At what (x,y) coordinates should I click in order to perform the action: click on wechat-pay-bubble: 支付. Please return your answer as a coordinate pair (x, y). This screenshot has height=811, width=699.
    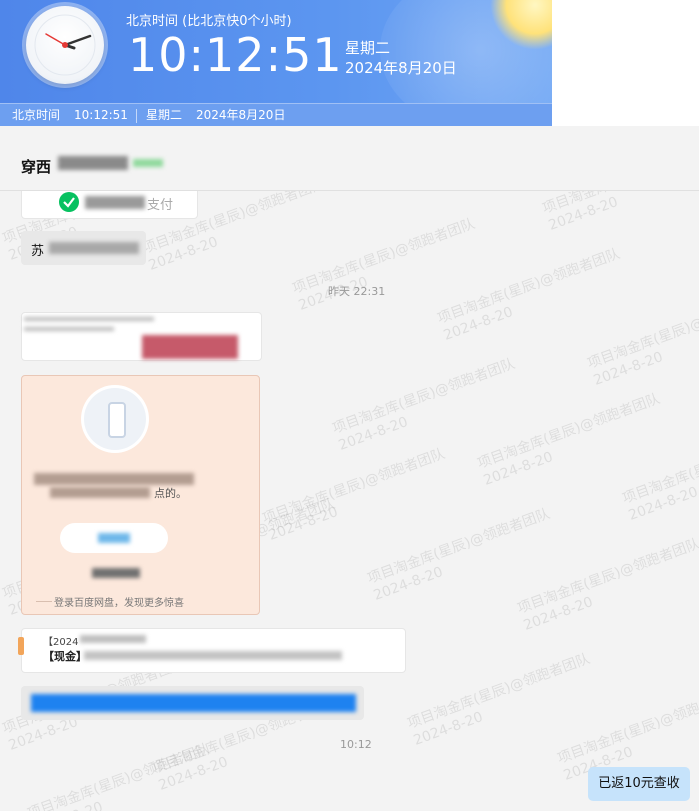
    Looking at the image, I should click on (109, 205).